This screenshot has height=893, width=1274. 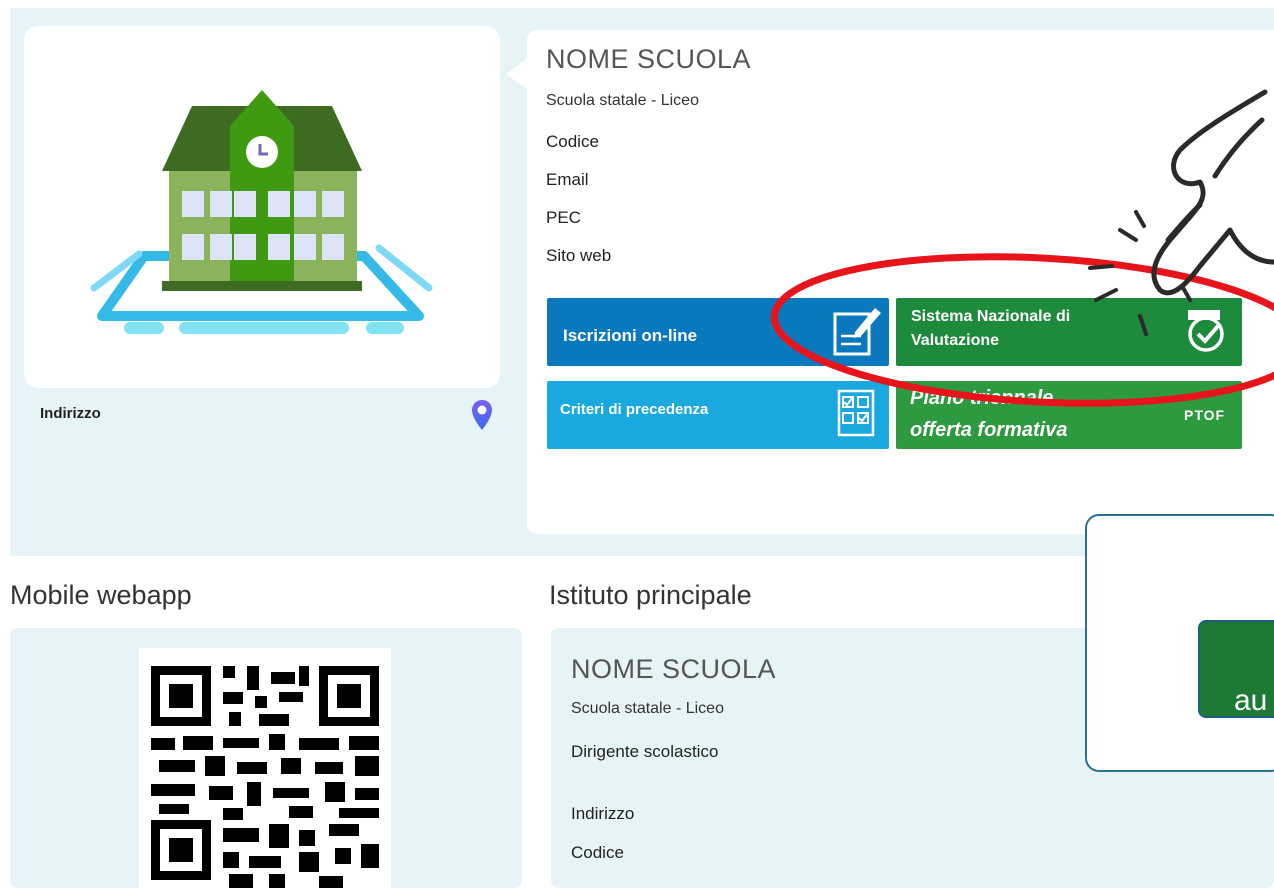 What do you see at coordinates (1251, 700) in the screenshot?
I see `popup-button-label: au` at bounding box center [1251, 700].